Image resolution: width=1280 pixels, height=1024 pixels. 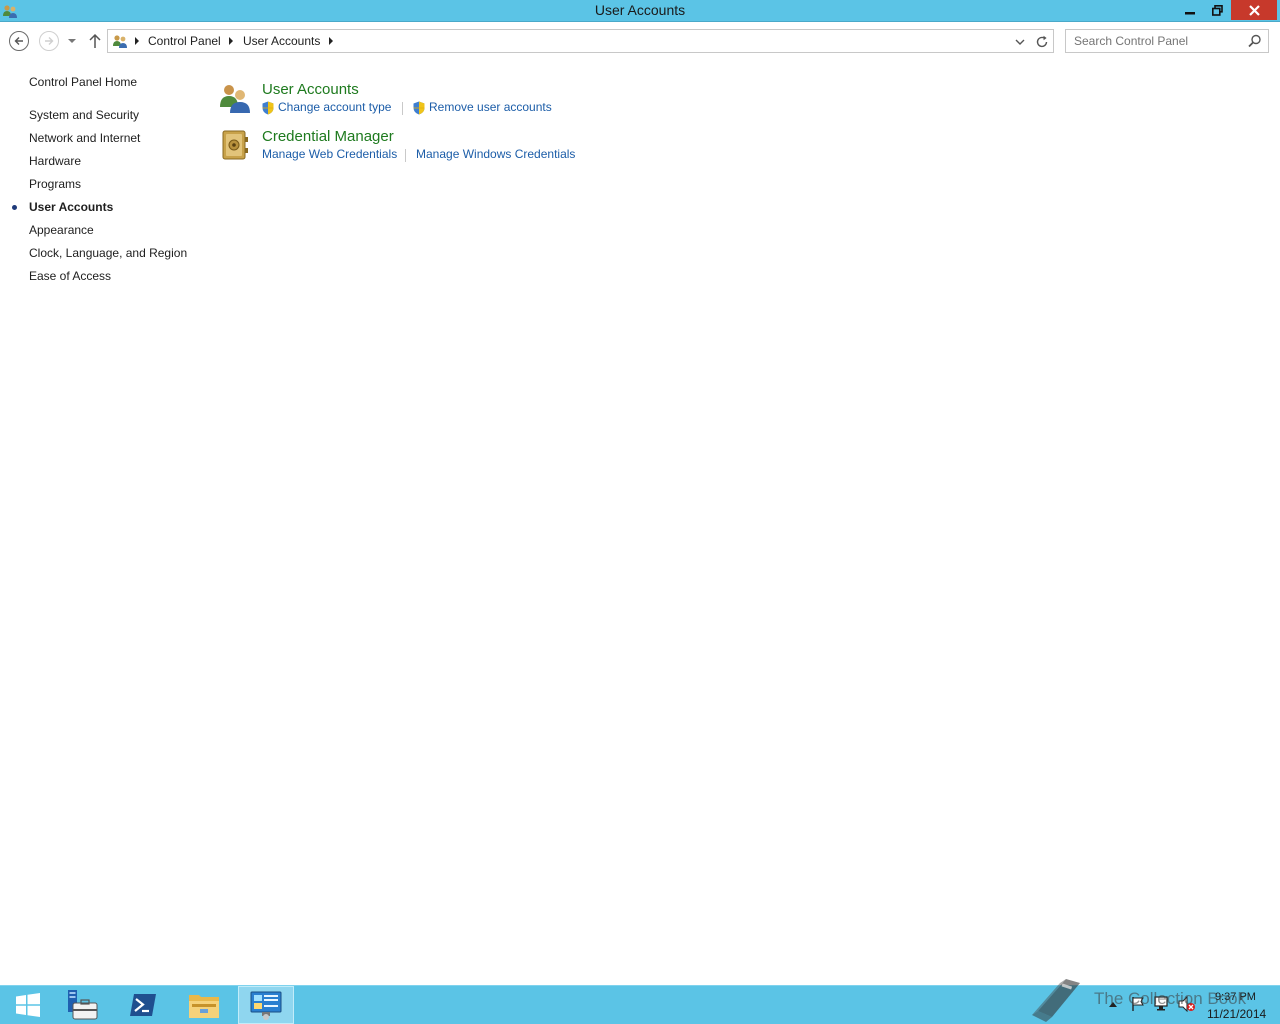 I want to click on arrow-right-icon, so click(x=49, y=41).